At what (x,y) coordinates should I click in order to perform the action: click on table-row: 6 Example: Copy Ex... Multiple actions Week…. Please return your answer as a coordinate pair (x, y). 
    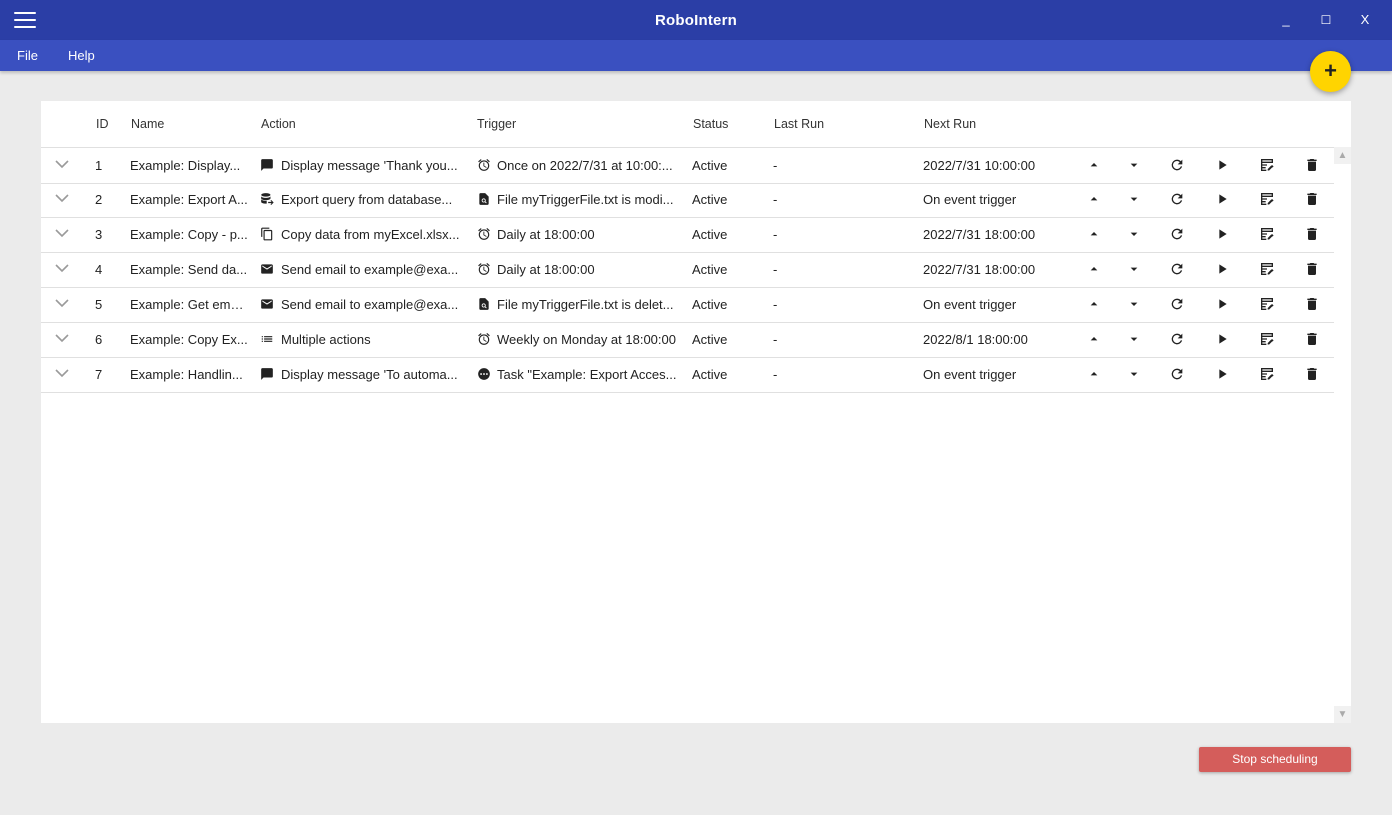
    Looking at the image, I should click on (687, 340).